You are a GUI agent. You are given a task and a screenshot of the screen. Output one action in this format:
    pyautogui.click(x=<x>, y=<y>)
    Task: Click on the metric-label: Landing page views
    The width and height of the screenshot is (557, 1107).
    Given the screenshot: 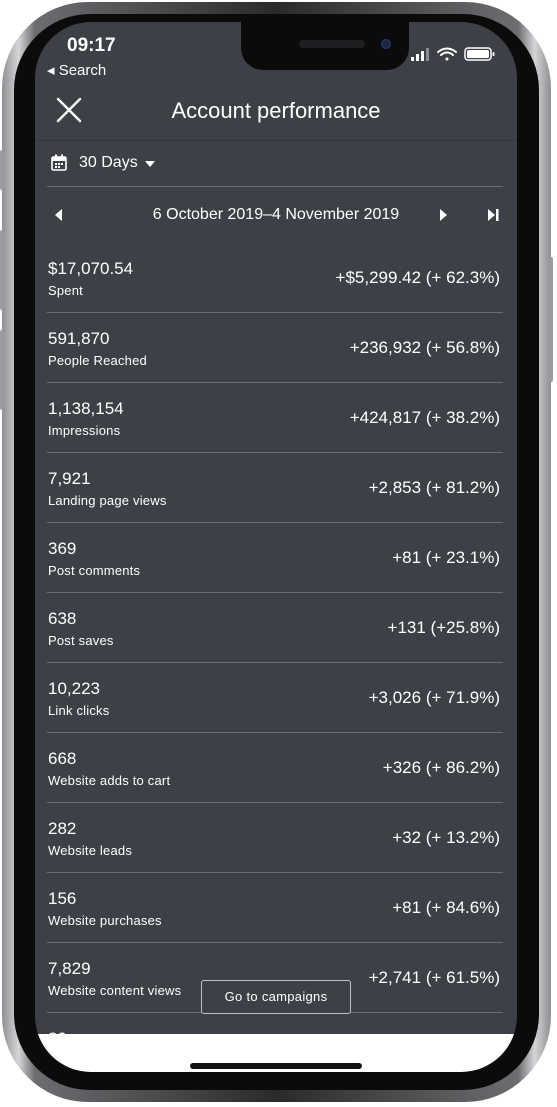 What is the action you would take?
    pyautogui.click(x=107, y=500)
    